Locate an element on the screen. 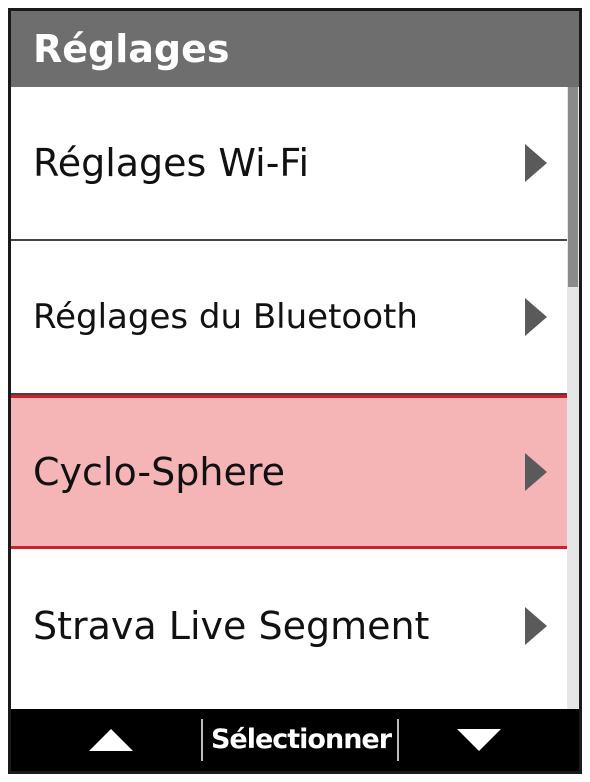 The height and width of the screenshot is (782, 590). button-bar: Sélectionner is located at coordinates (295, 740).